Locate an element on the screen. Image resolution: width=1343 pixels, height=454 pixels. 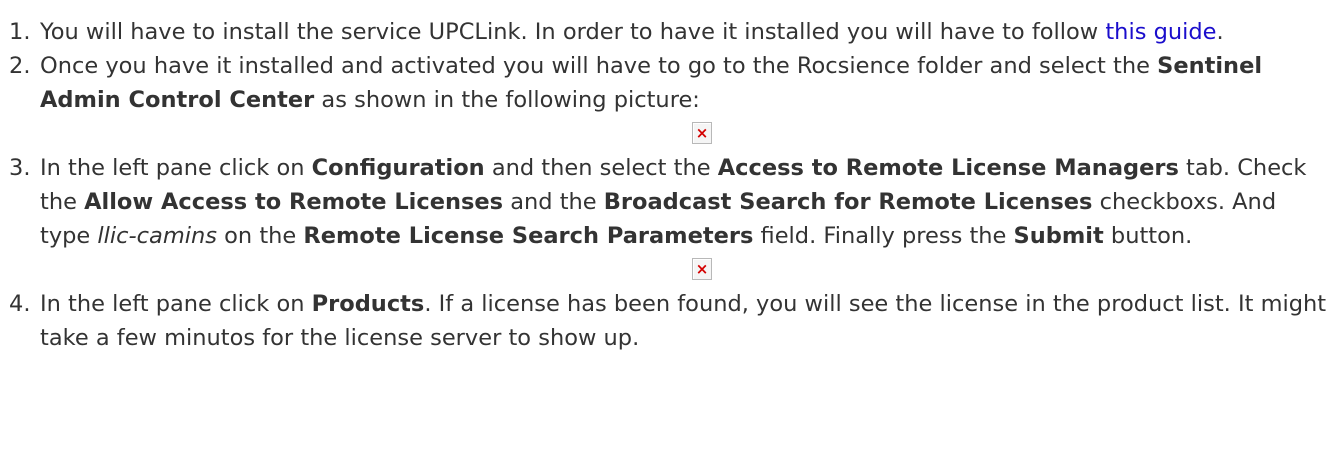
step-number: 4. is located at coordinates (20, 304).